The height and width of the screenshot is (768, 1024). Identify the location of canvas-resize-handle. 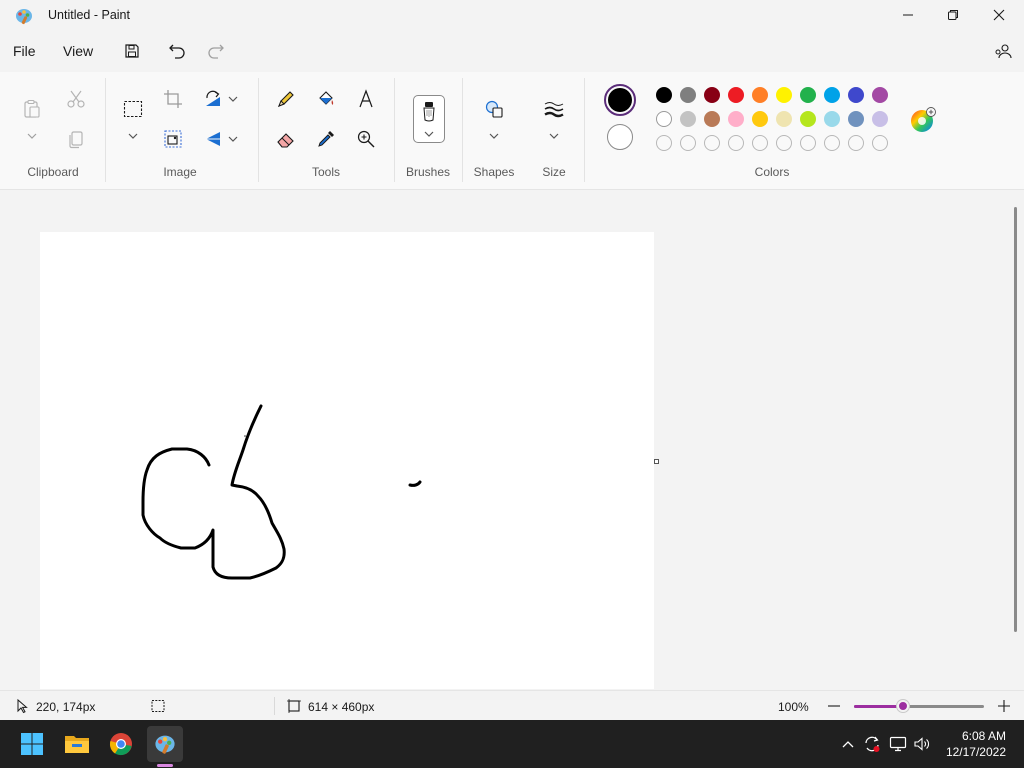
(656, 461).